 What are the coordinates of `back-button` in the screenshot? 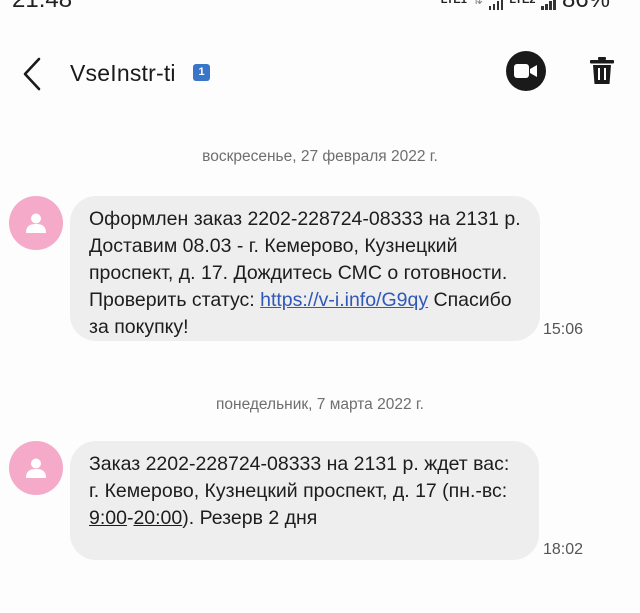 It's located at (32, 74).